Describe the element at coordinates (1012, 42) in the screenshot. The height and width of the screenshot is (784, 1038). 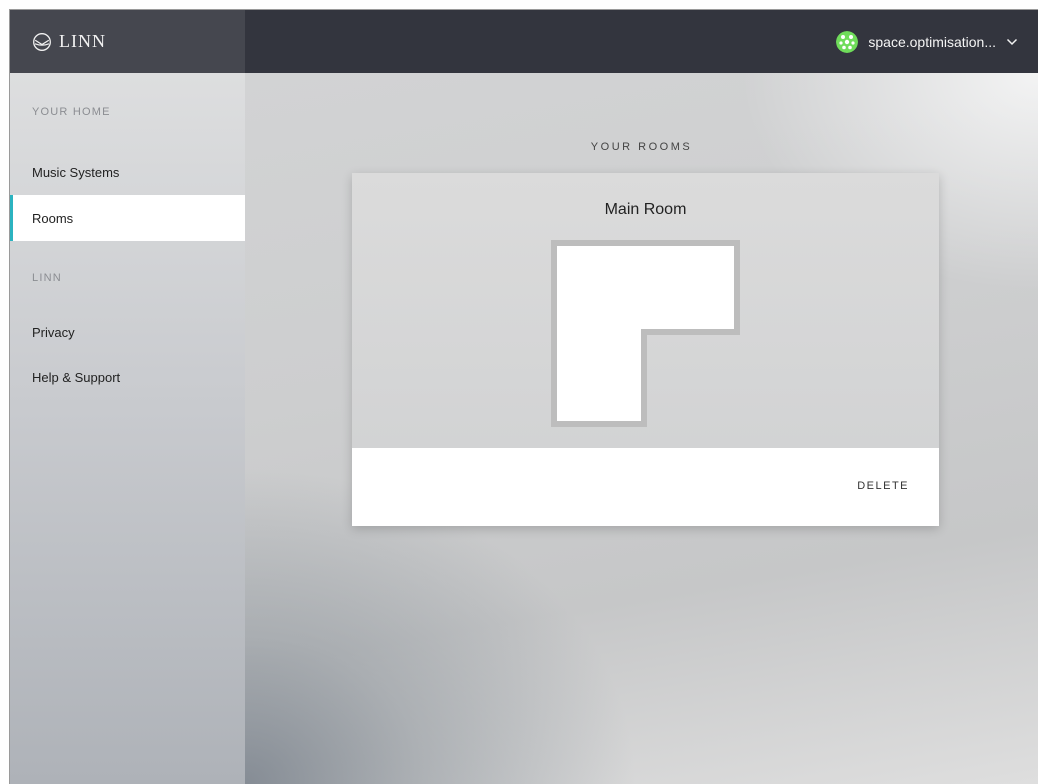
I see `chevron-down-icon` at that location.